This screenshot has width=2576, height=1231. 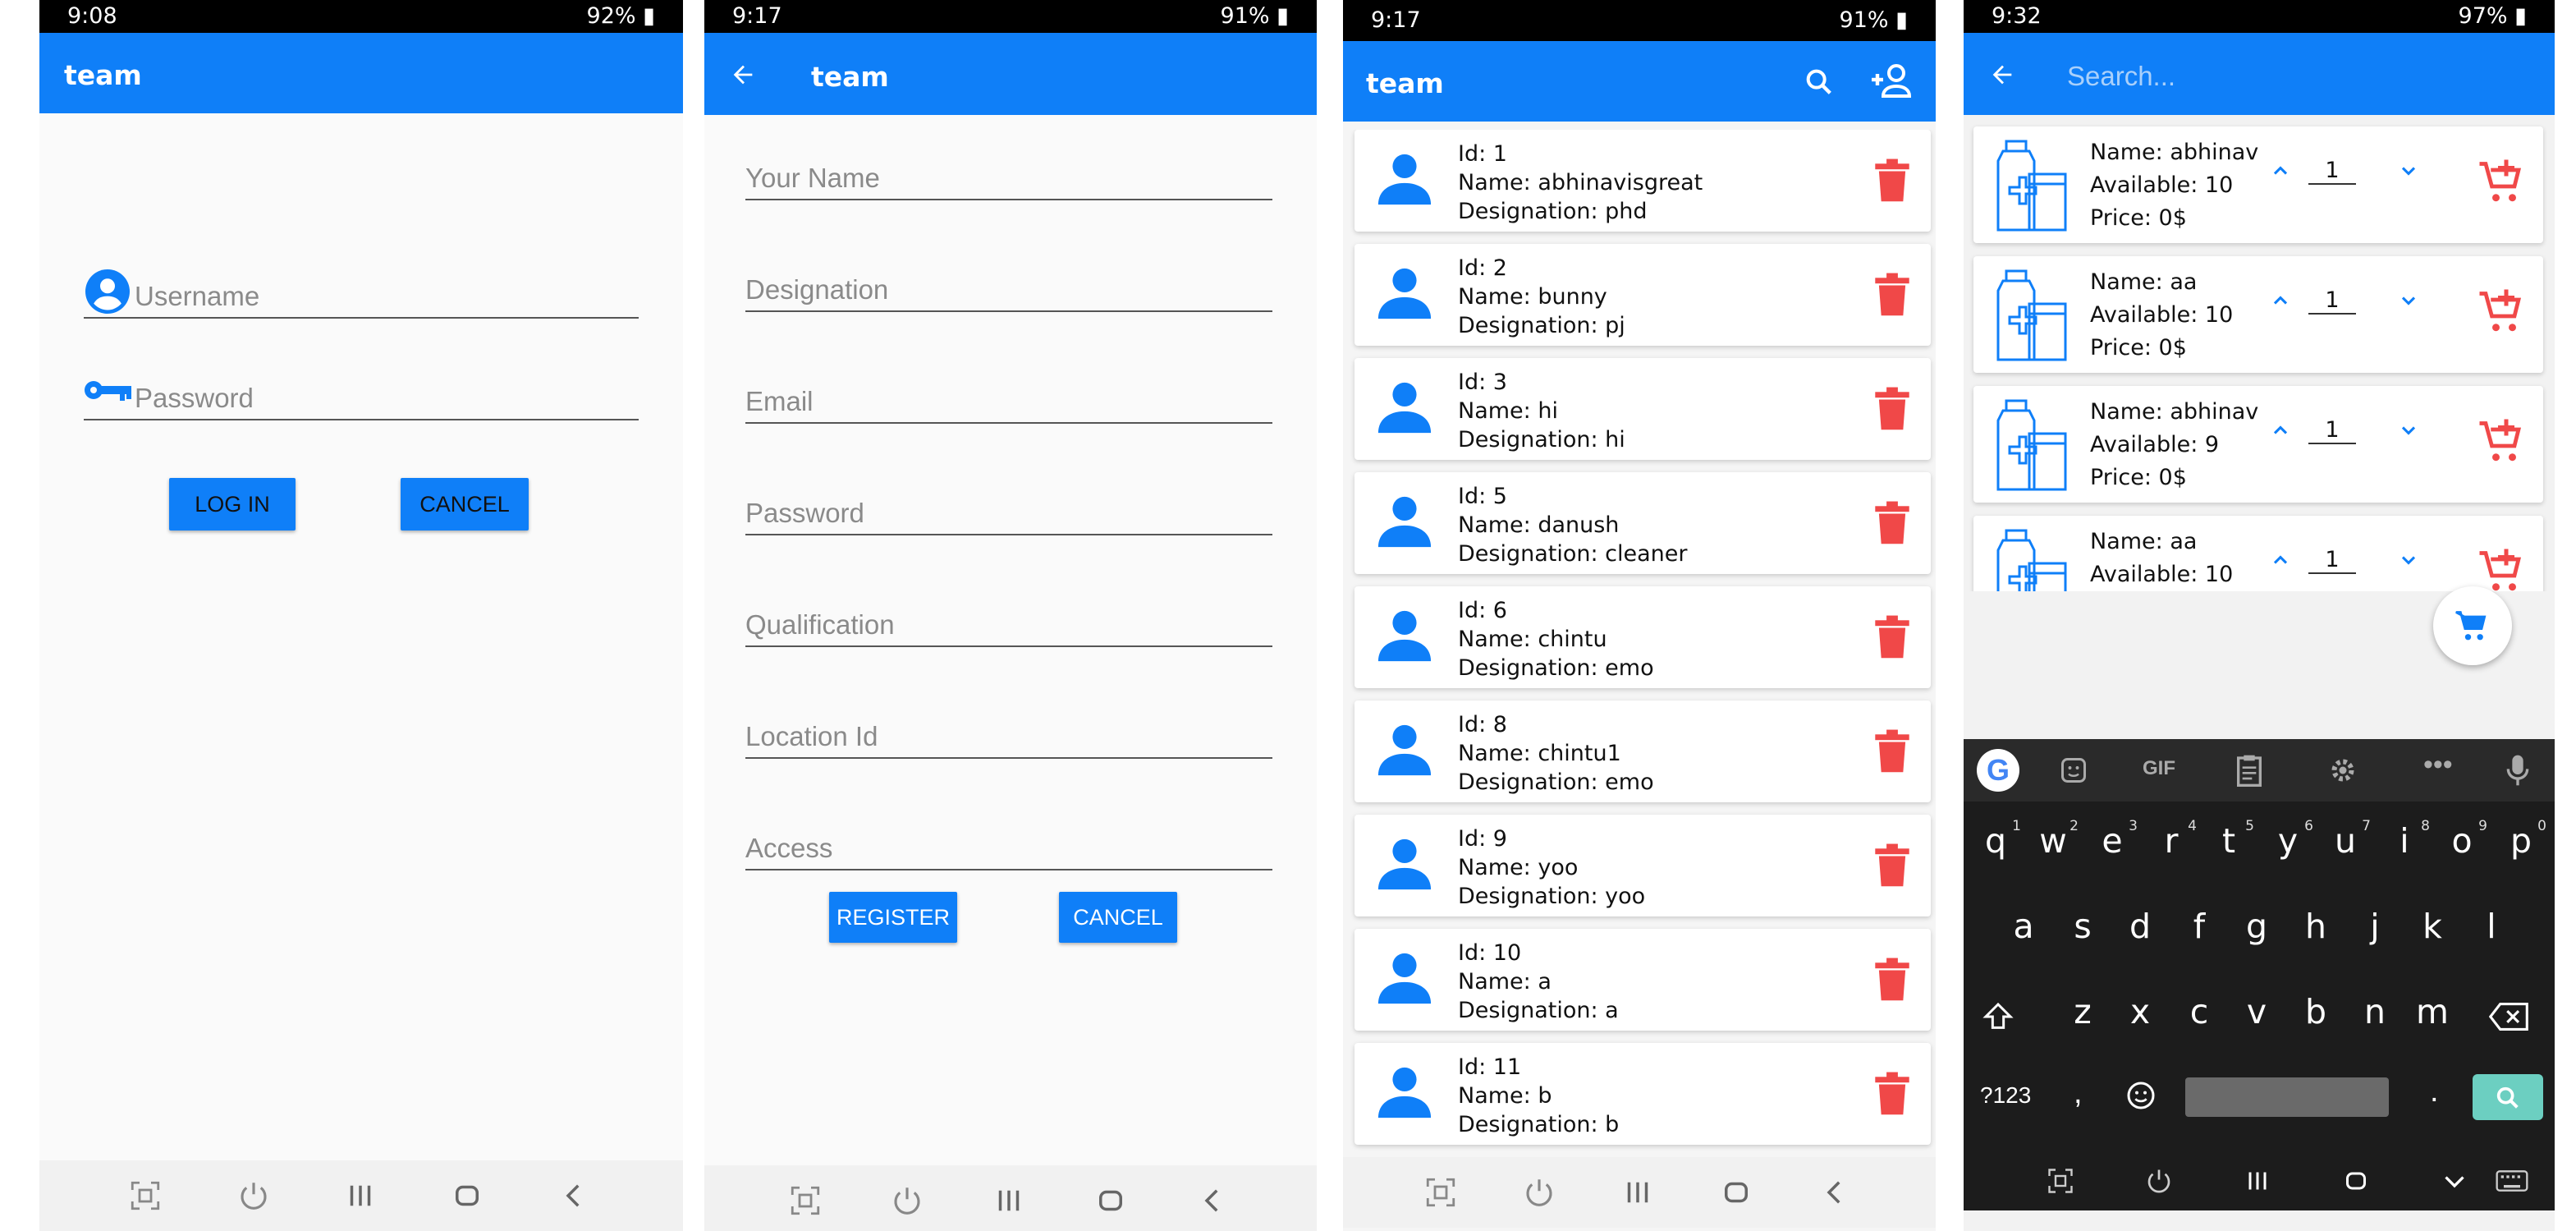 I want to click on key-w: w2, so click(x=2053, y=839).